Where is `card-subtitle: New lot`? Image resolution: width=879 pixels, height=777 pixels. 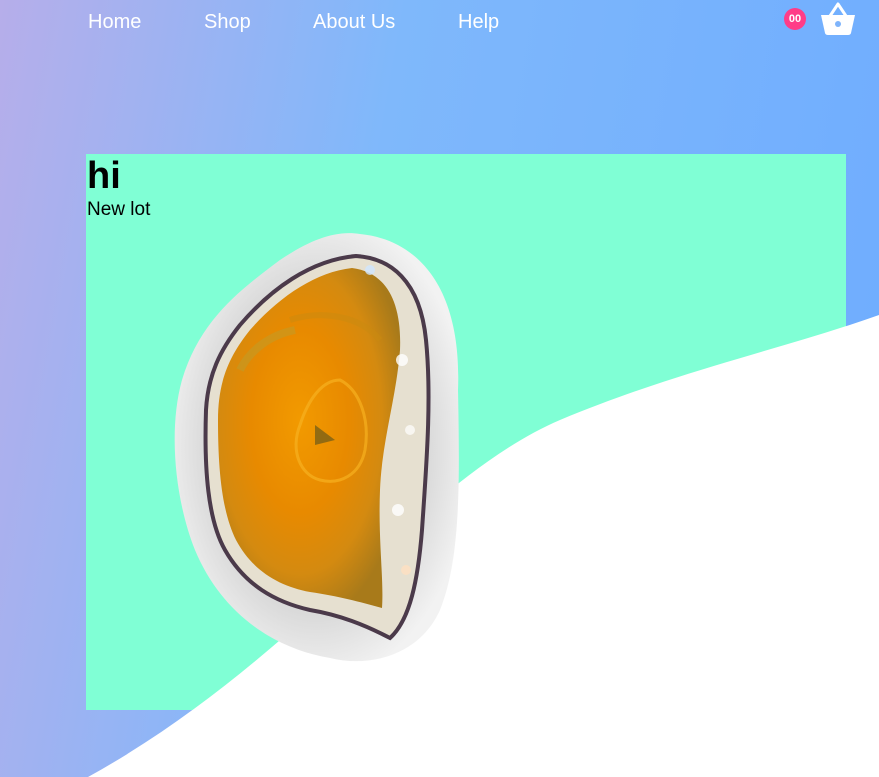 card-subtitle: New lot is located at coordinates (119, 209).